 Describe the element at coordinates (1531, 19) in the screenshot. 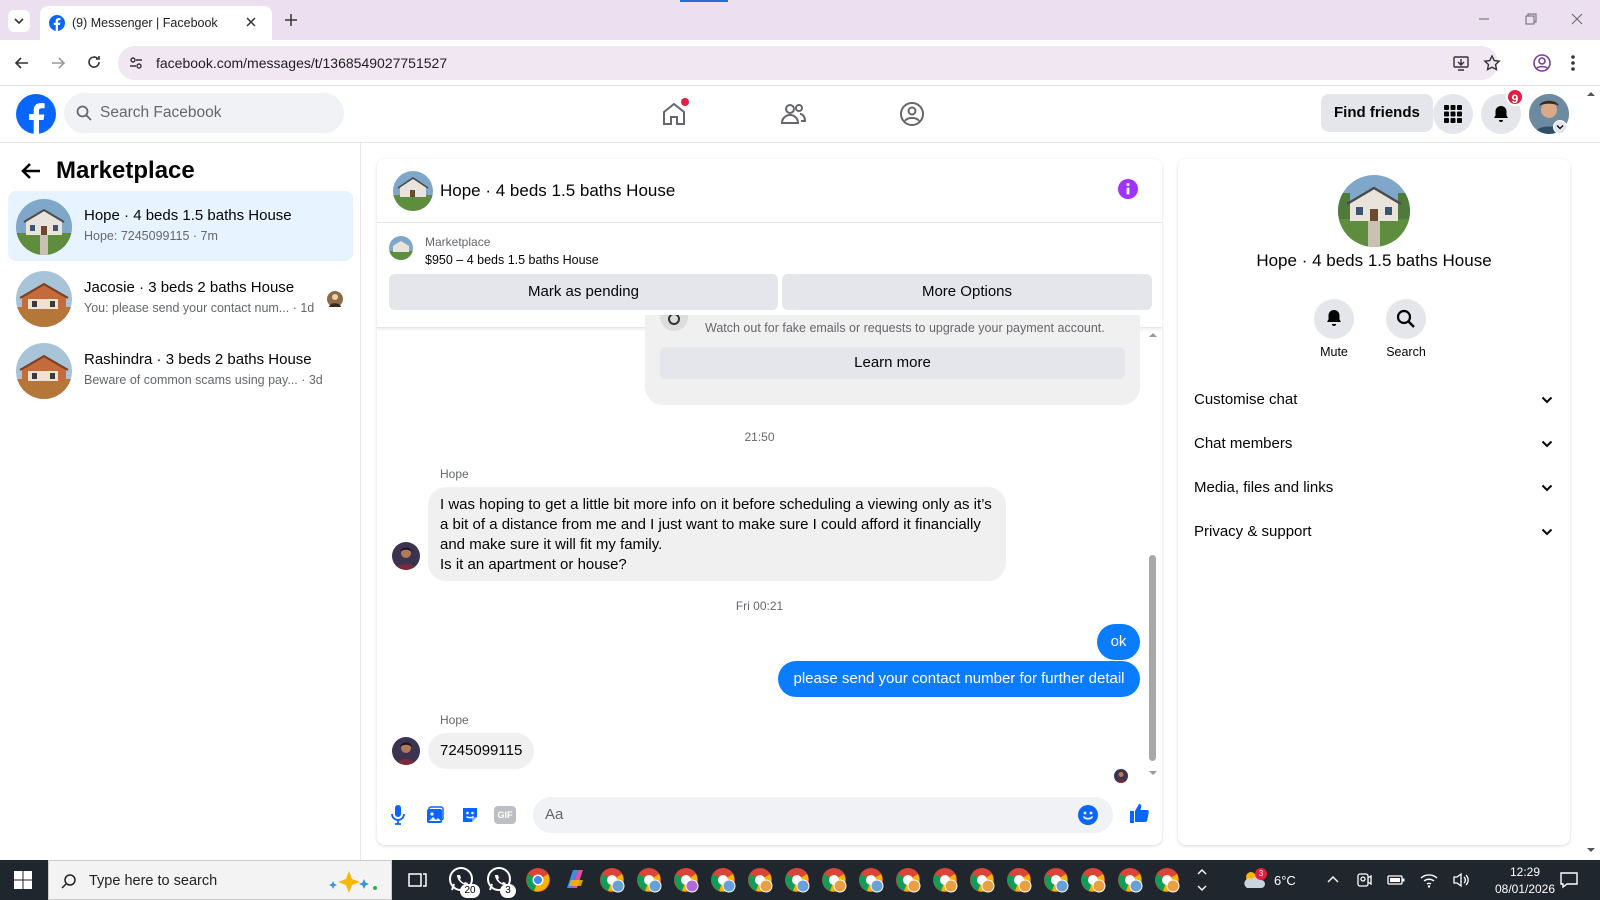

I see `restore-window-icon` at that location.